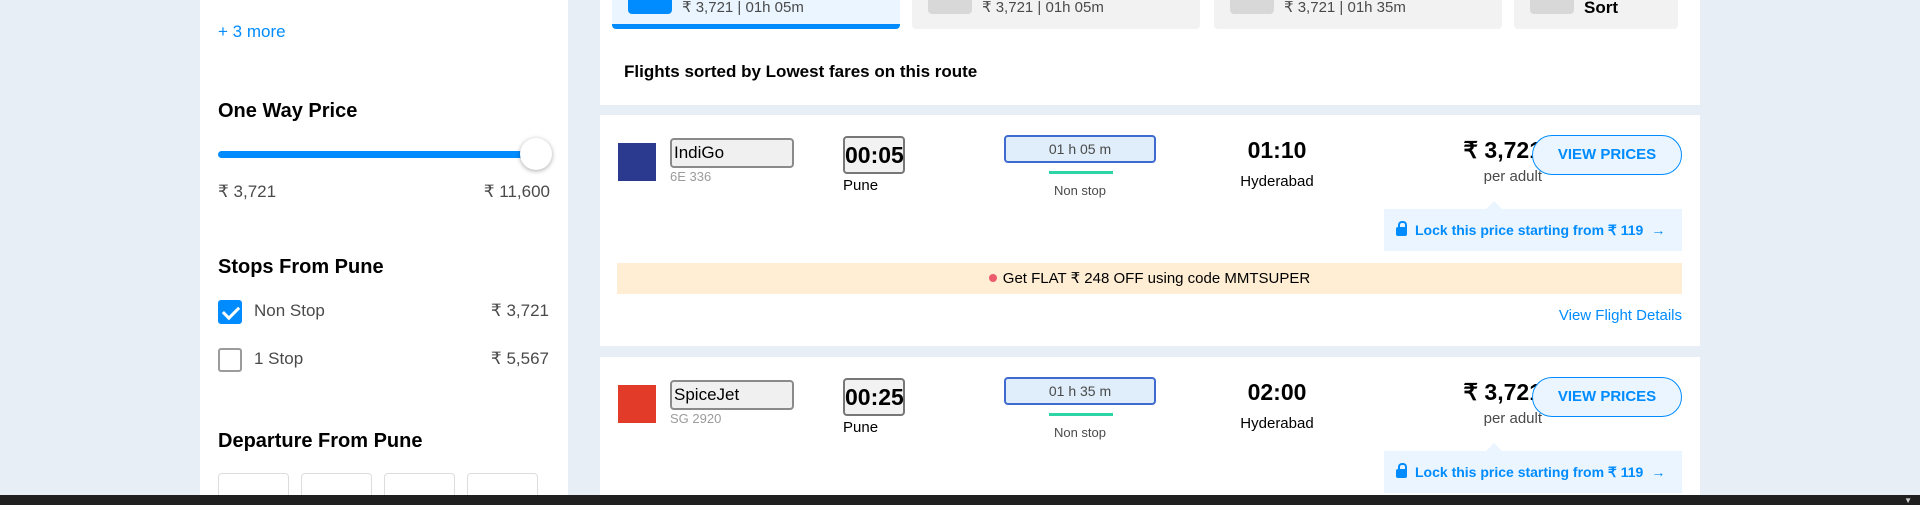 The image size is (1920, 505). What do you see at coordinates (1620, 315) in the screenshot?
I see `view-flight-details-link: View Flight Details` at bounding box center [1620, 315].